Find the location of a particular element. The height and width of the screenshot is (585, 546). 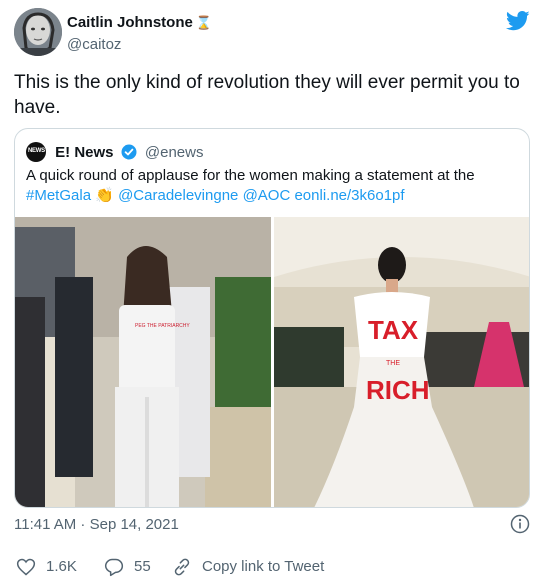

enews-logo-text: NEWS is located at coordinates (36, 151).